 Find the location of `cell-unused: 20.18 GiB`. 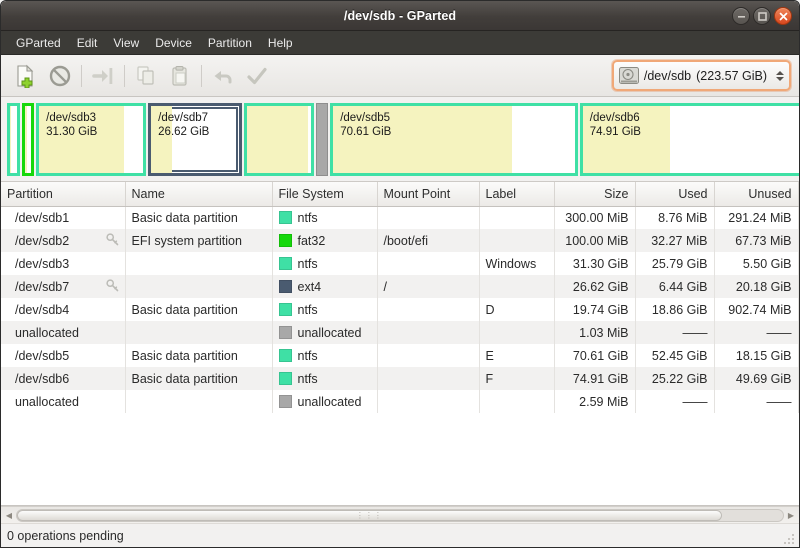

cell-unused: 20.18 GiB is located at coordinates (756, 286).